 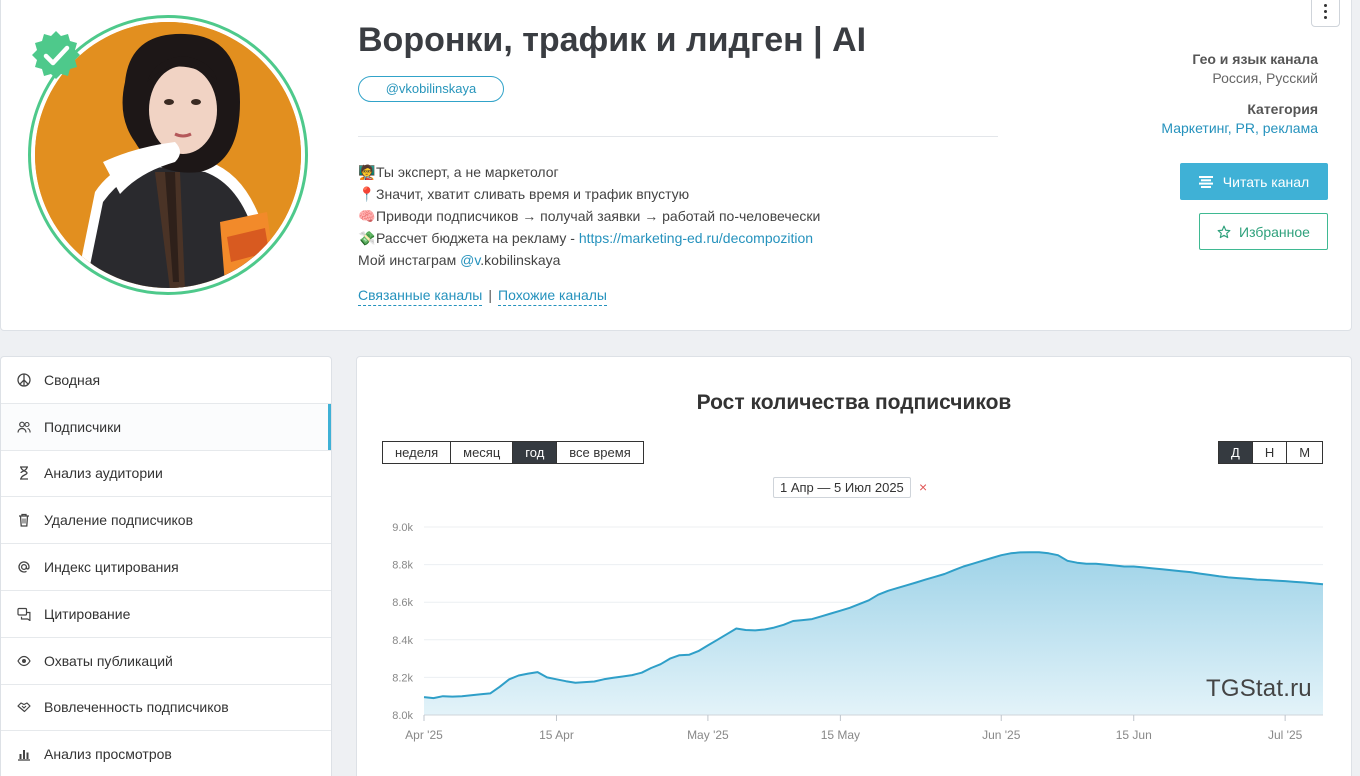 I want to click on x-tick-label: Jun '25, so click(x=1001, y=735).